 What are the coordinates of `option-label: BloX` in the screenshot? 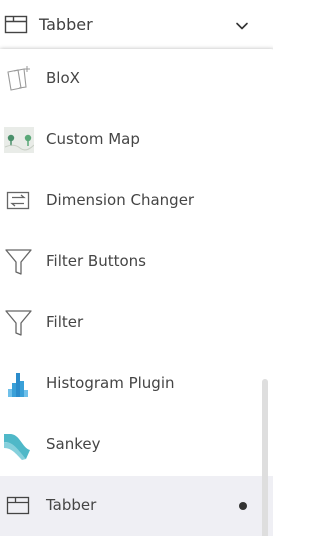 It's located at (63, 78).